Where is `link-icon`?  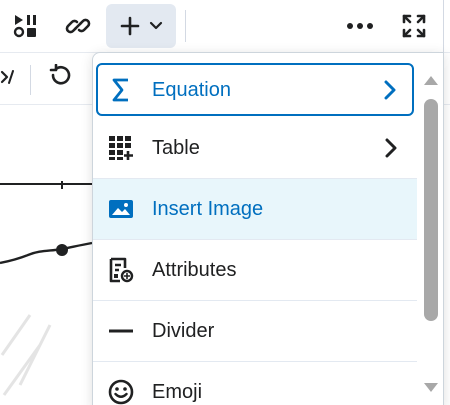 link-icon is located at coordinates (78, 26).